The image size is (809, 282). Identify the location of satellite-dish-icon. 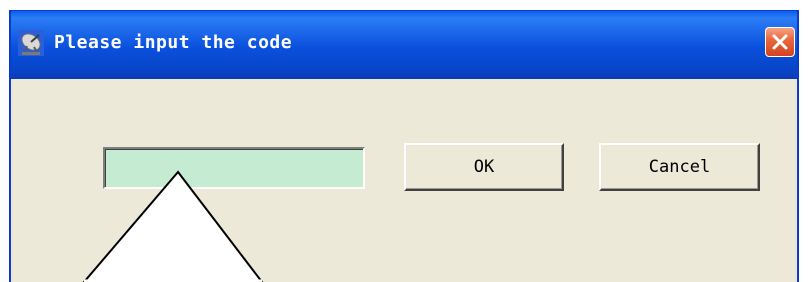
(31, 43).